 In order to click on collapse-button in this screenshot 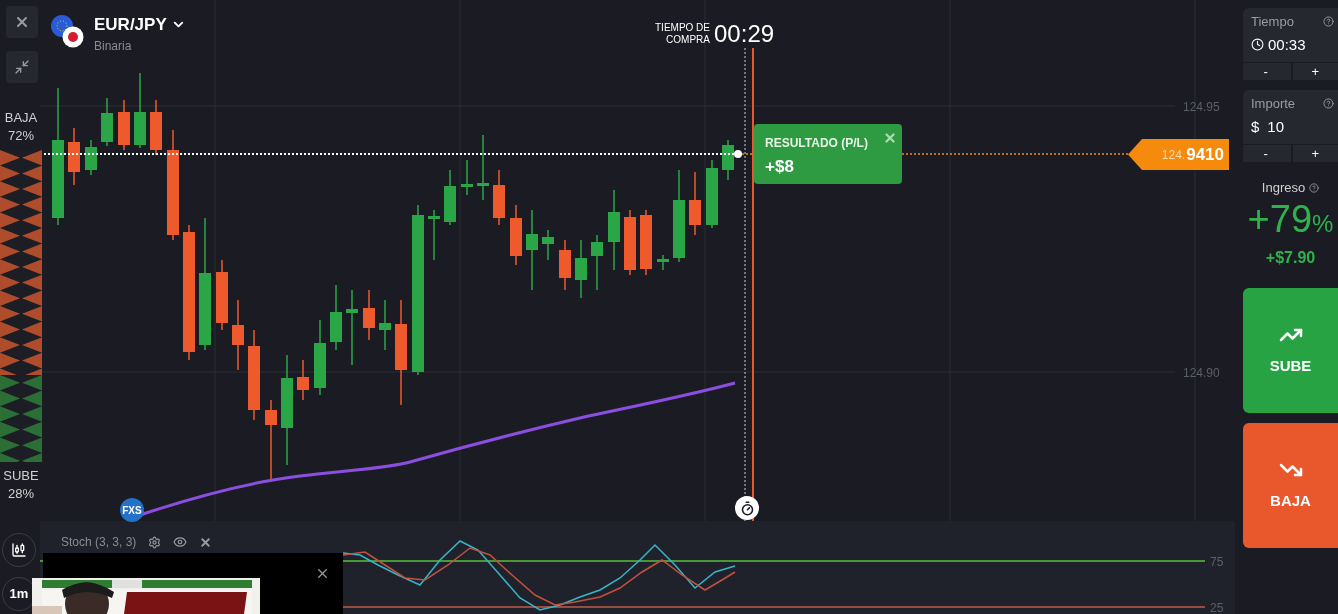, I will do `click(22, 67)`.